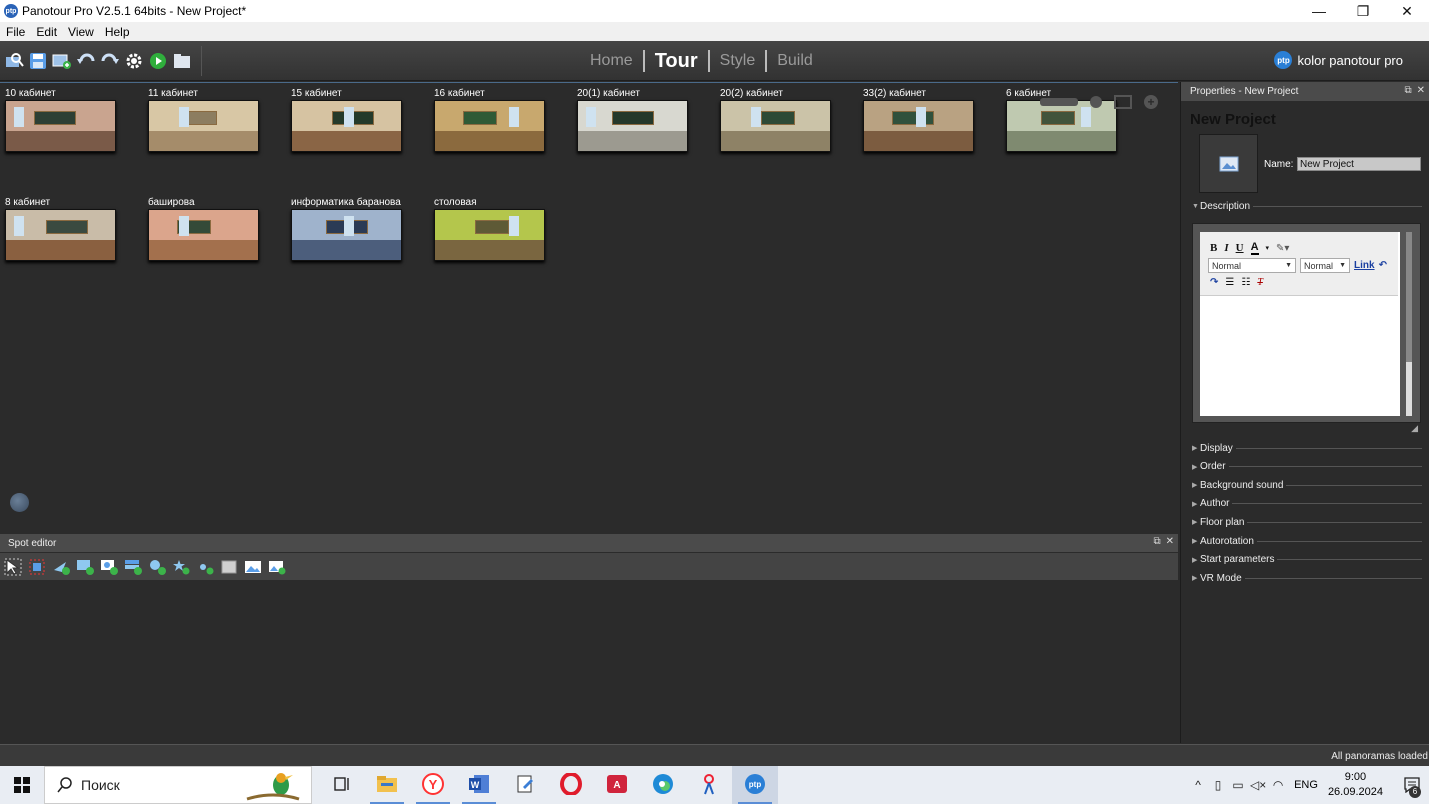 The image size is (1429, 804). I want to click on add-zoom-spot-icon, so click(109, 567).